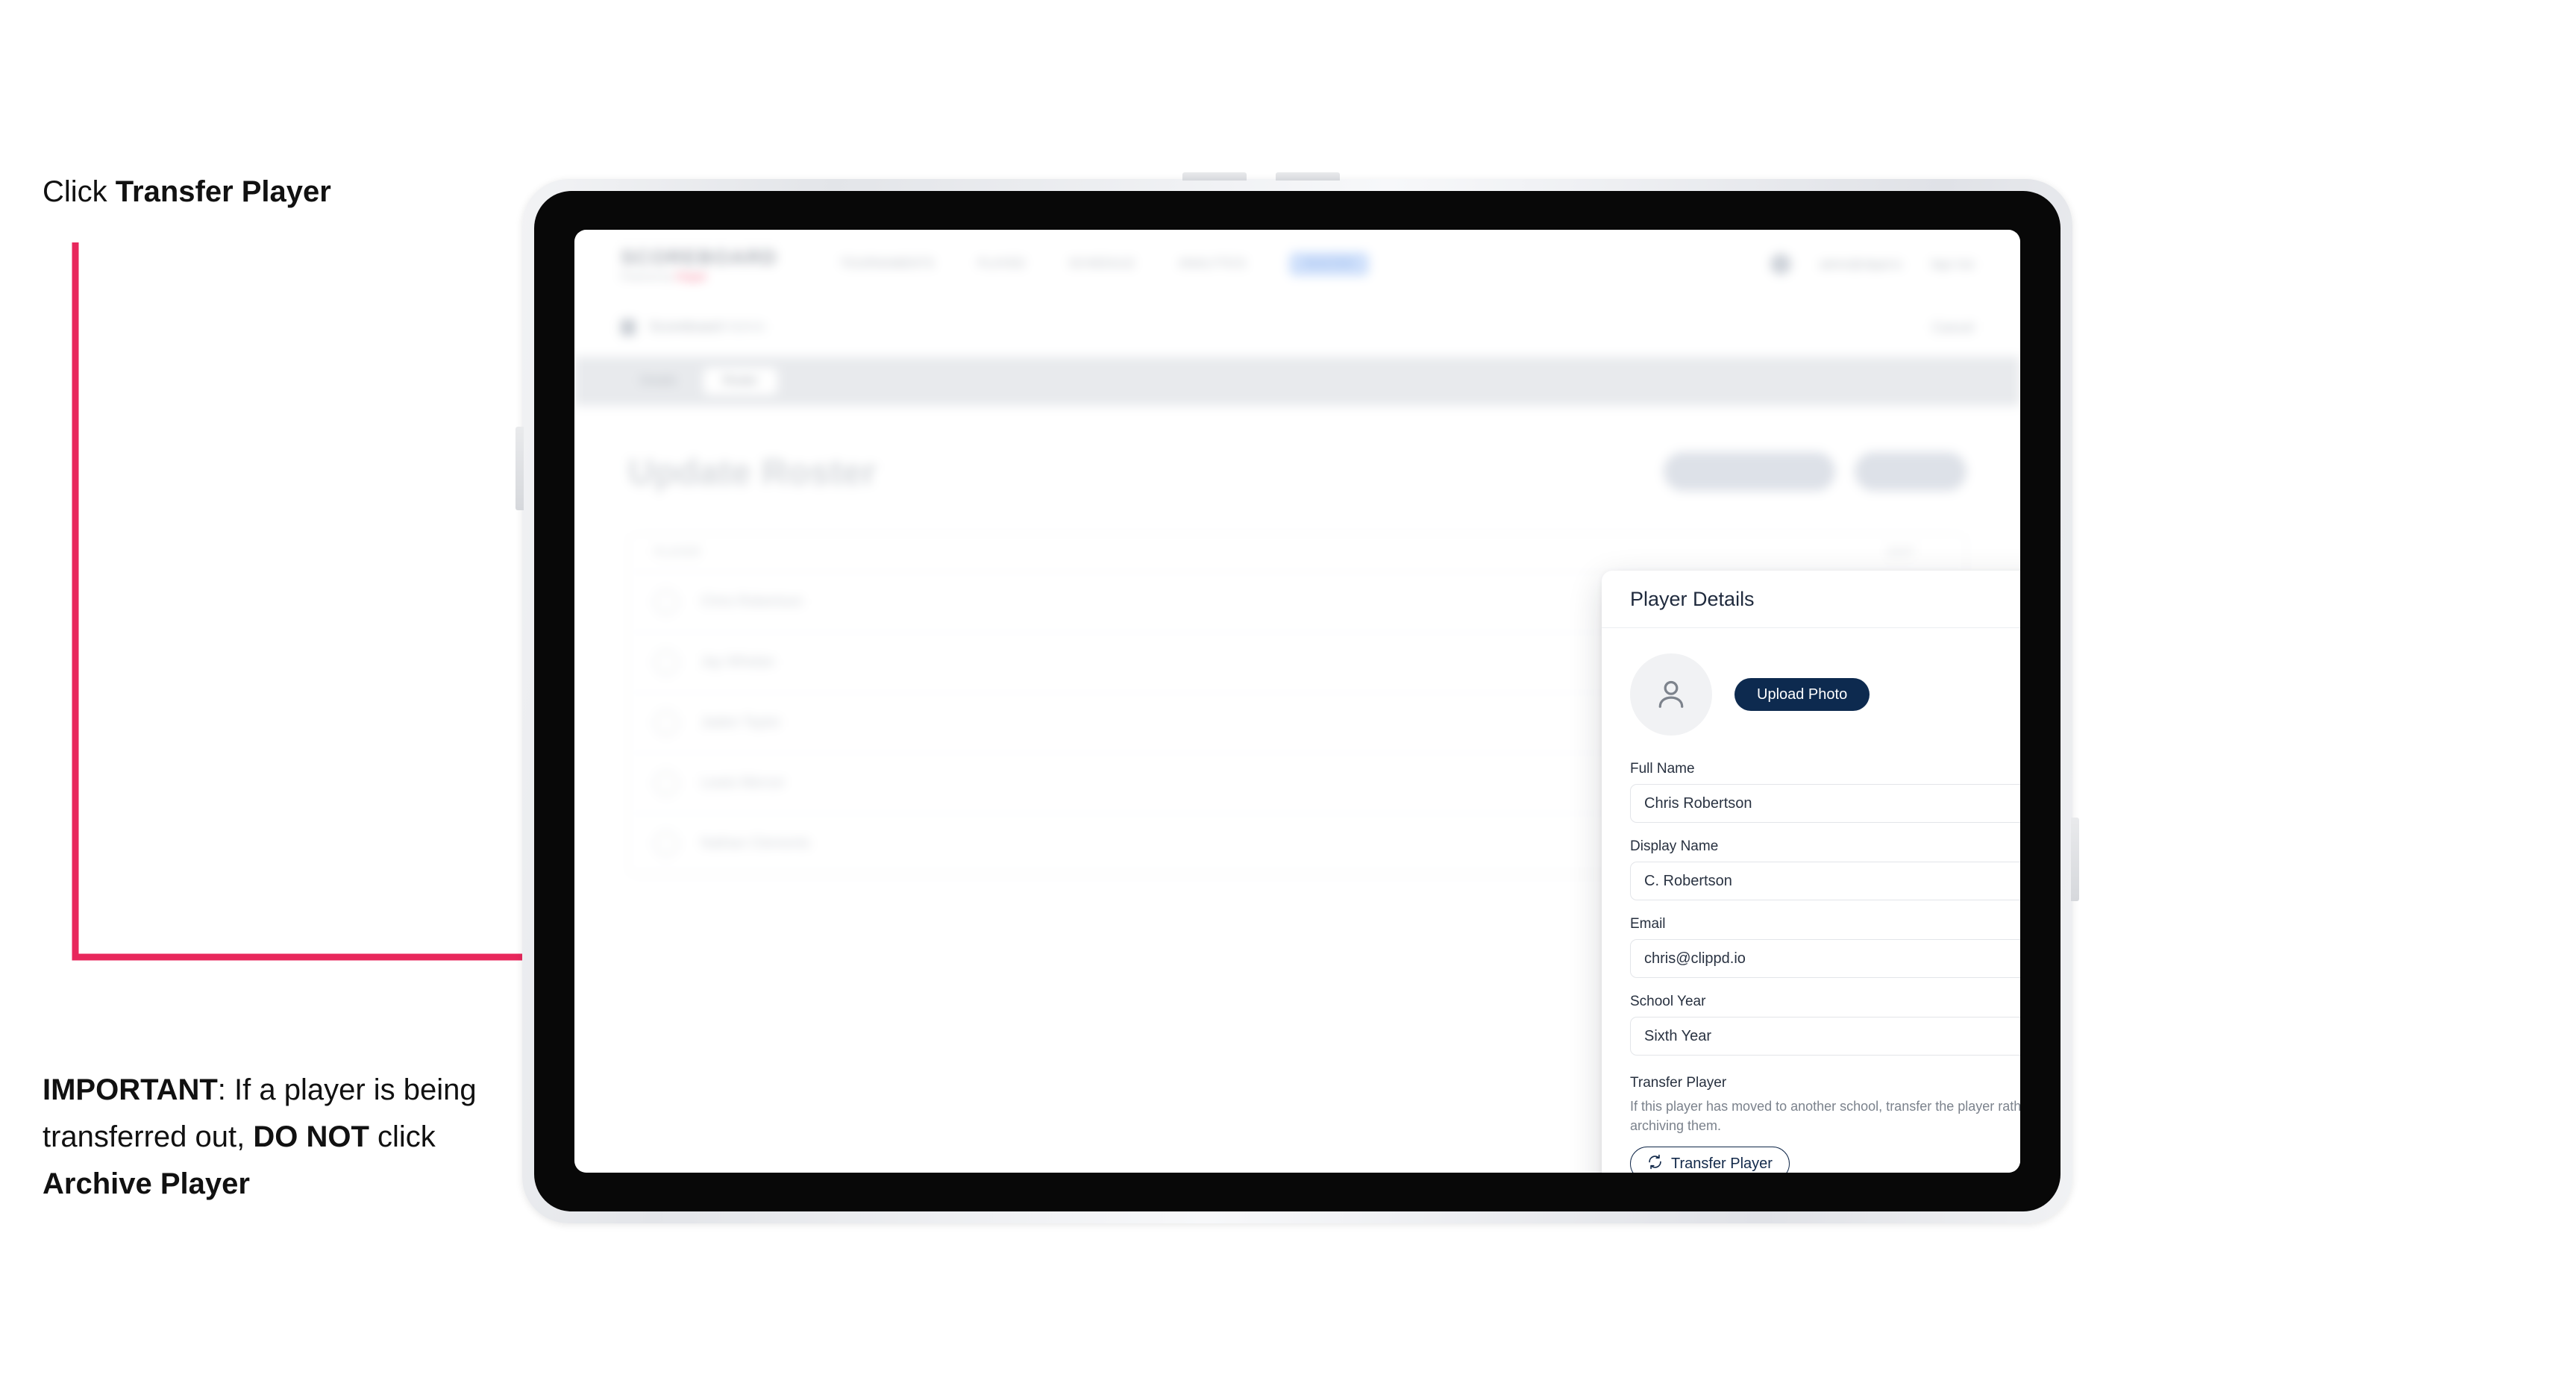 The height and width of the screenshot is (1386, 2576). Describe the element at coordinates (146, 1184) in the screenshot. I see `annotation-bottom-bold2: Archive Player` at that location.